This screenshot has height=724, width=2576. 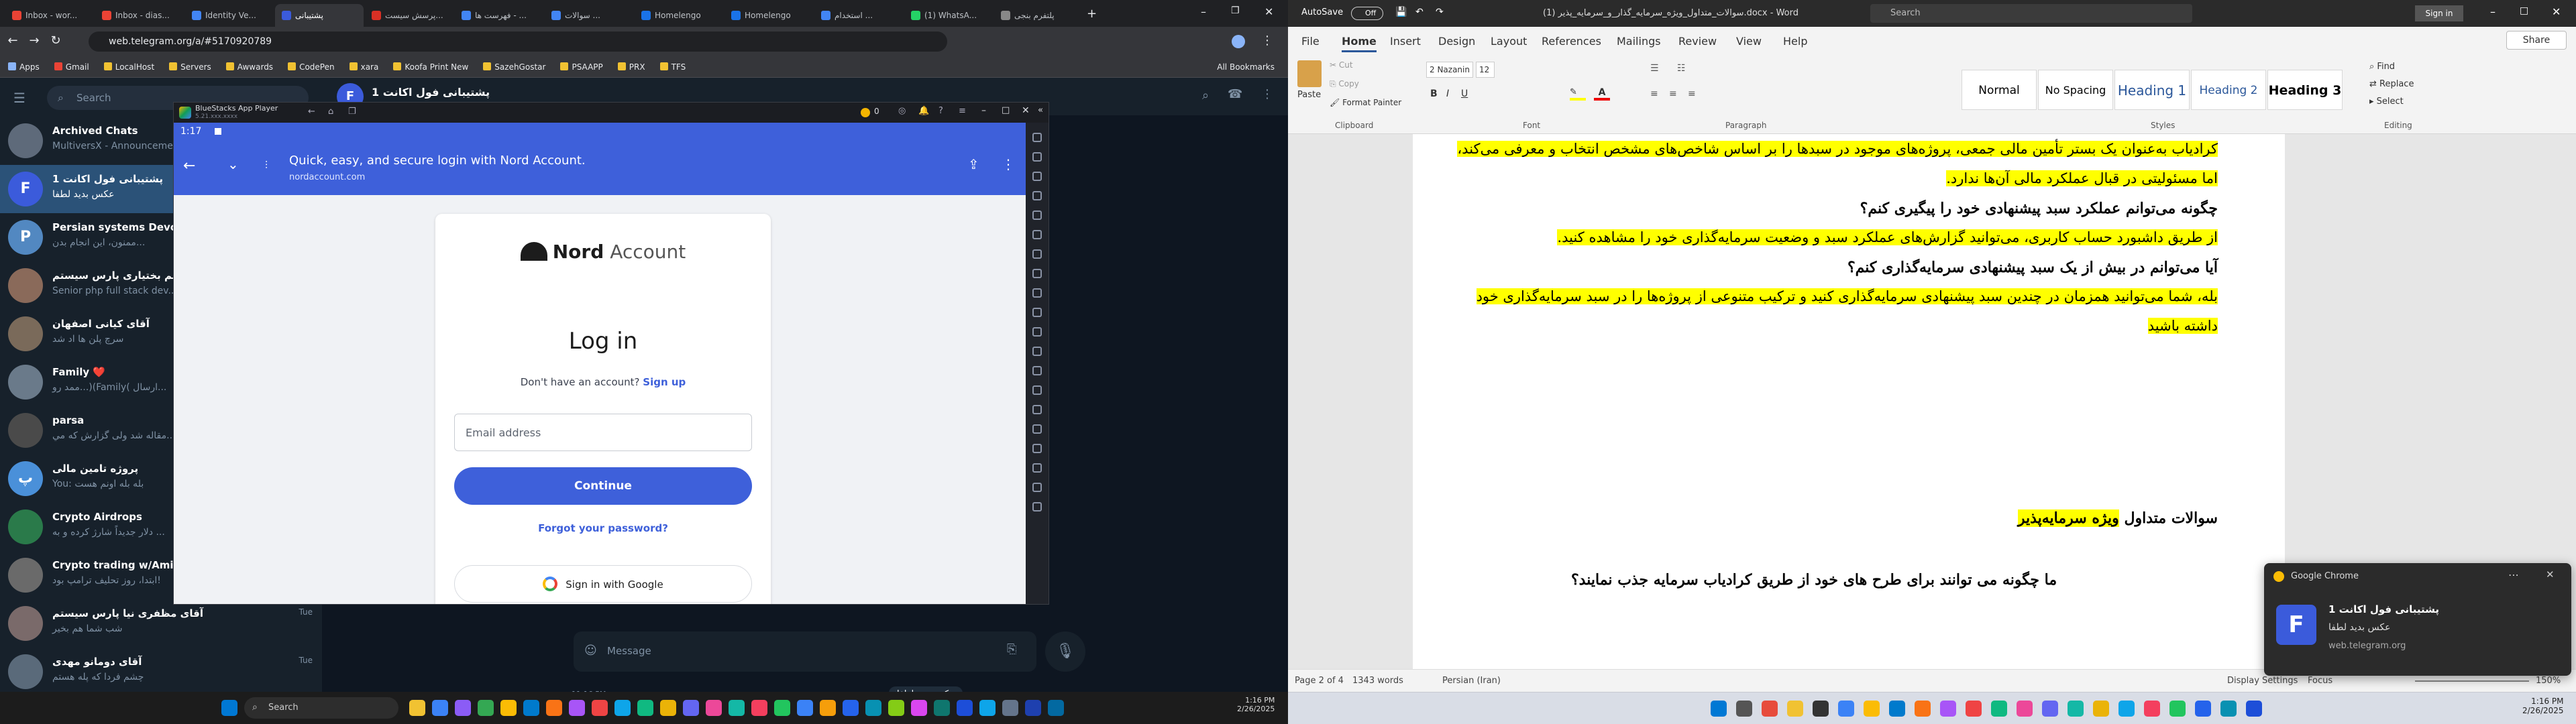 What do you see at coordinates (1744, 709) in the screenshot?
I see `search-icon` at bounding box center [1744, 709].